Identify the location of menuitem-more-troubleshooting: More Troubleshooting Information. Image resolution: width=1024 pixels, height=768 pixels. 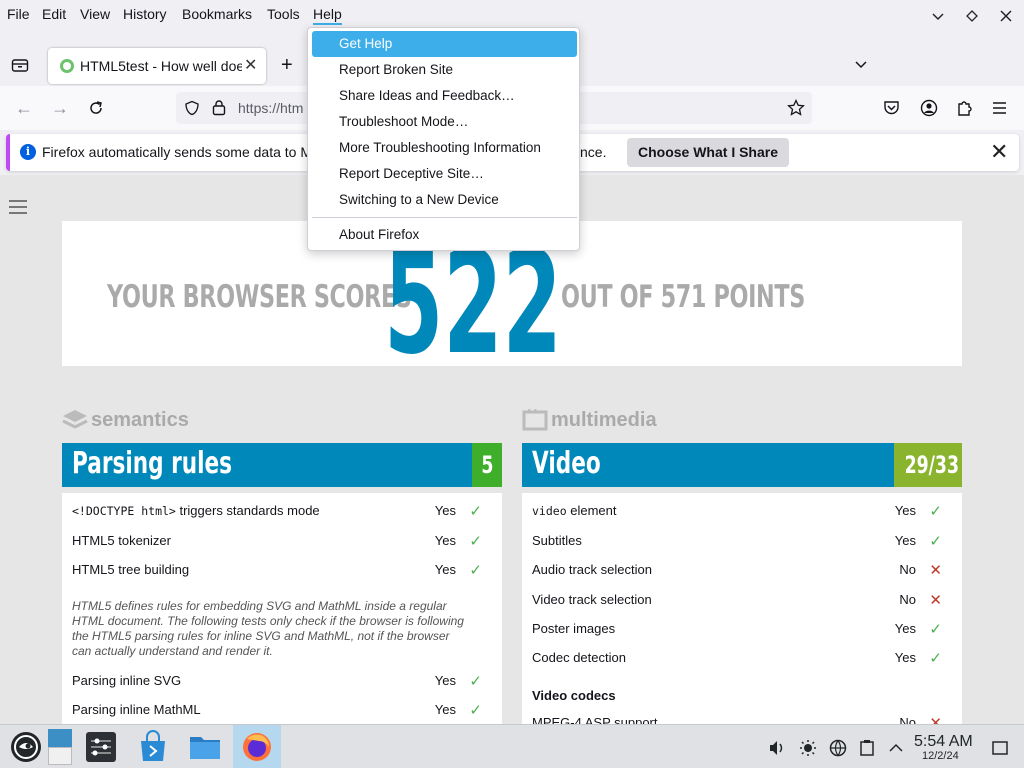
(444, 148).